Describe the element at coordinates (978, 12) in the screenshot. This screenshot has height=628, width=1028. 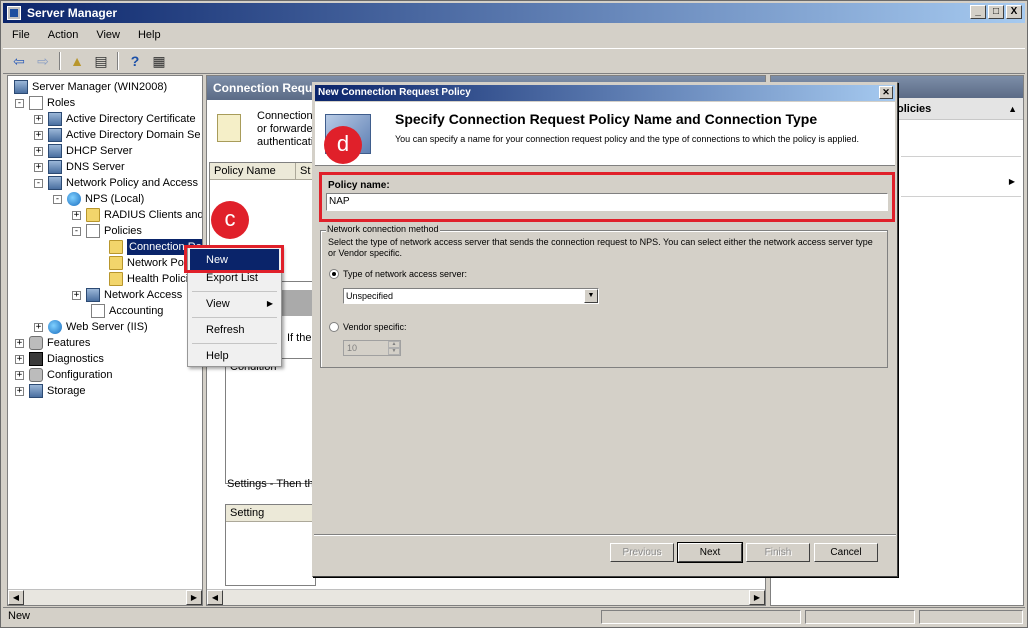
I see `minimize-button: _` at that location.